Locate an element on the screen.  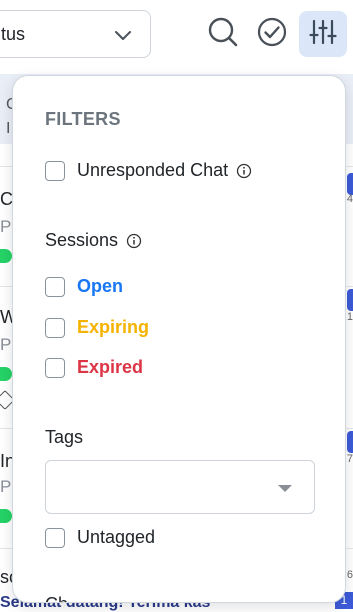
sessions-title-text: Sessions is located at coordinates (82, 240).